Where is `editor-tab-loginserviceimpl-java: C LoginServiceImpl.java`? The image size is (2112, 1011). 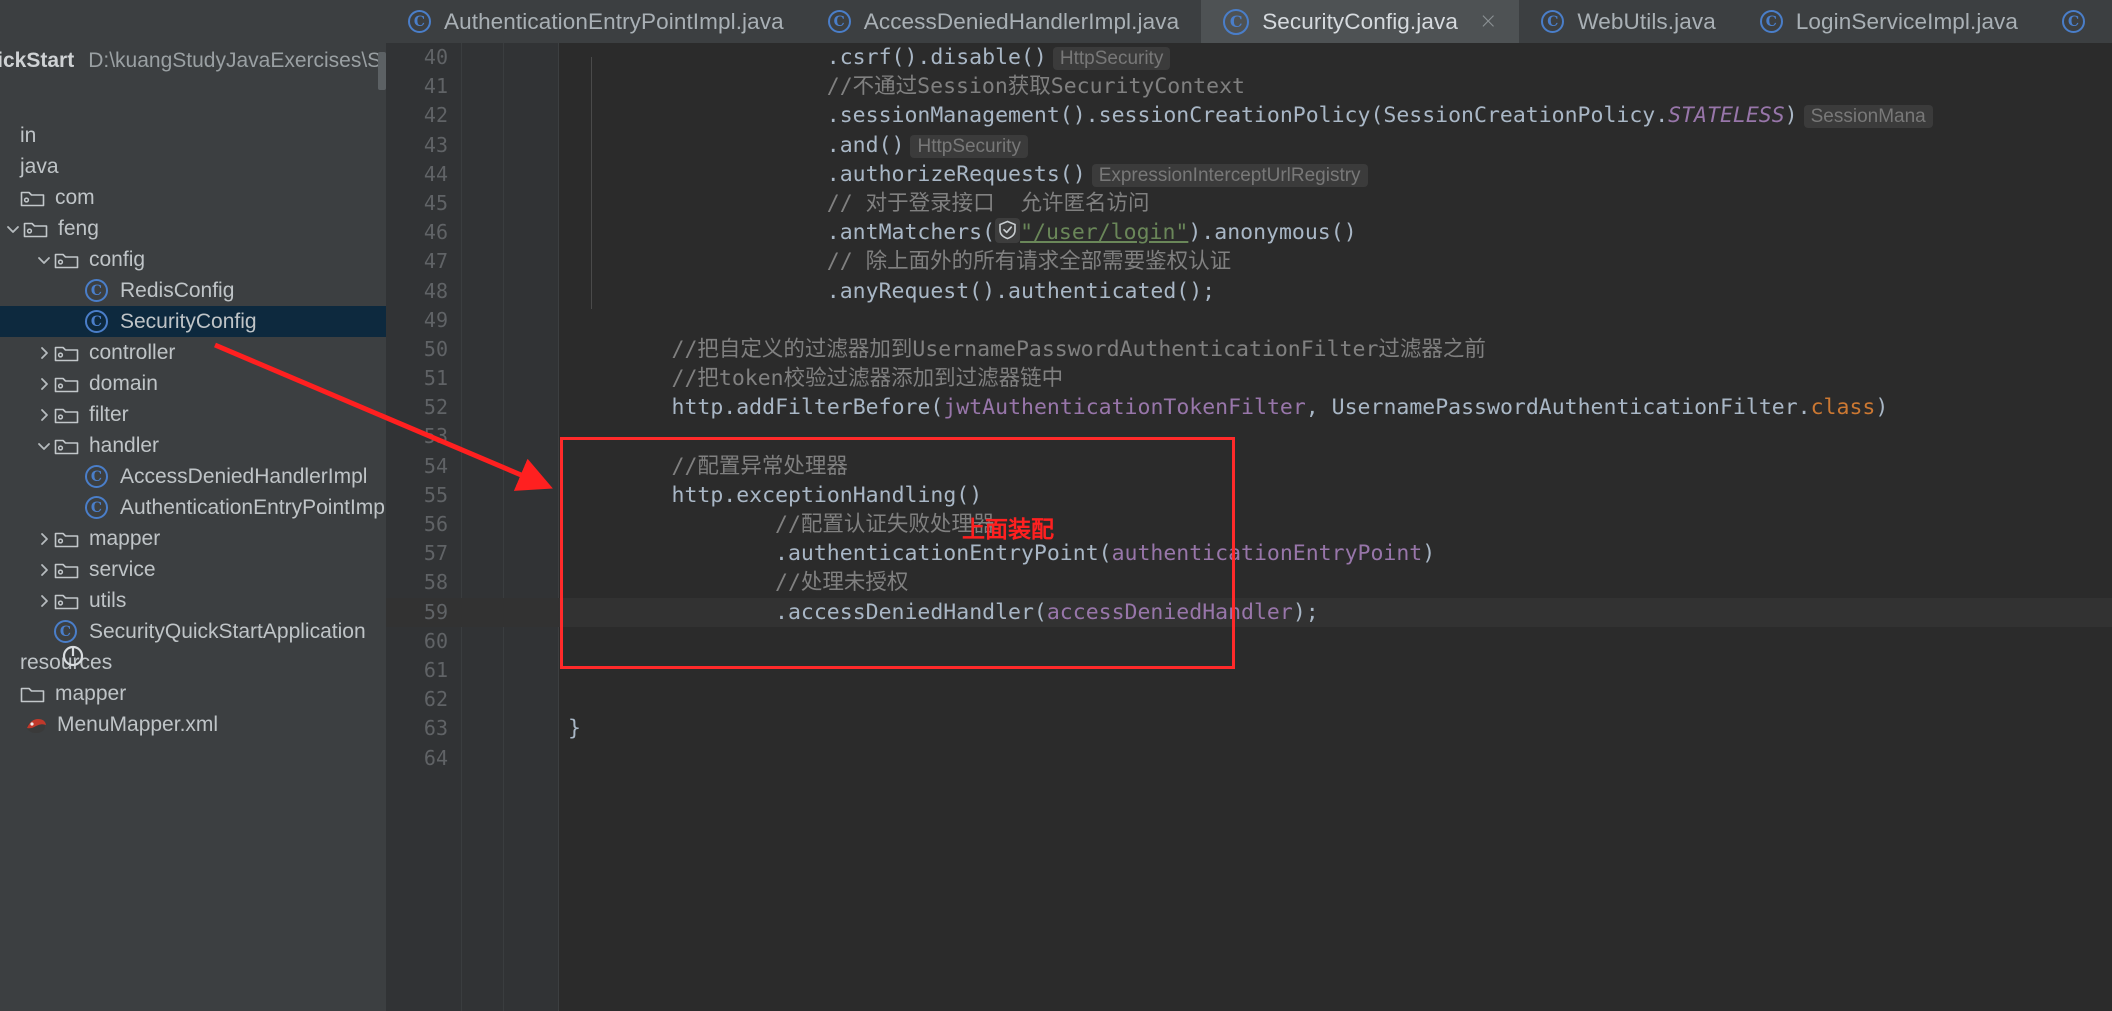
editor-tab-loginserviceimpl-java: C LoginServiceImpl.java is located at coordinates (1889, 21).